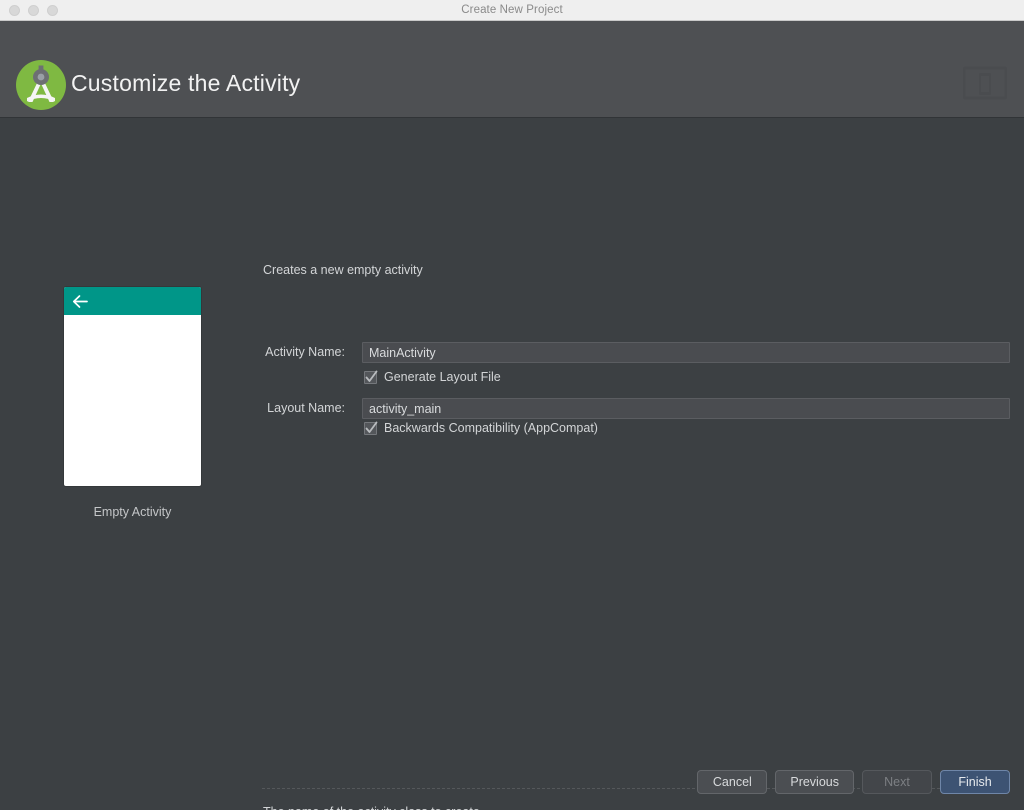  Describe the element at coordinates (442, 377) in the screenshot. I see `generate-layout-file-label: Generate Layout File` at that location.